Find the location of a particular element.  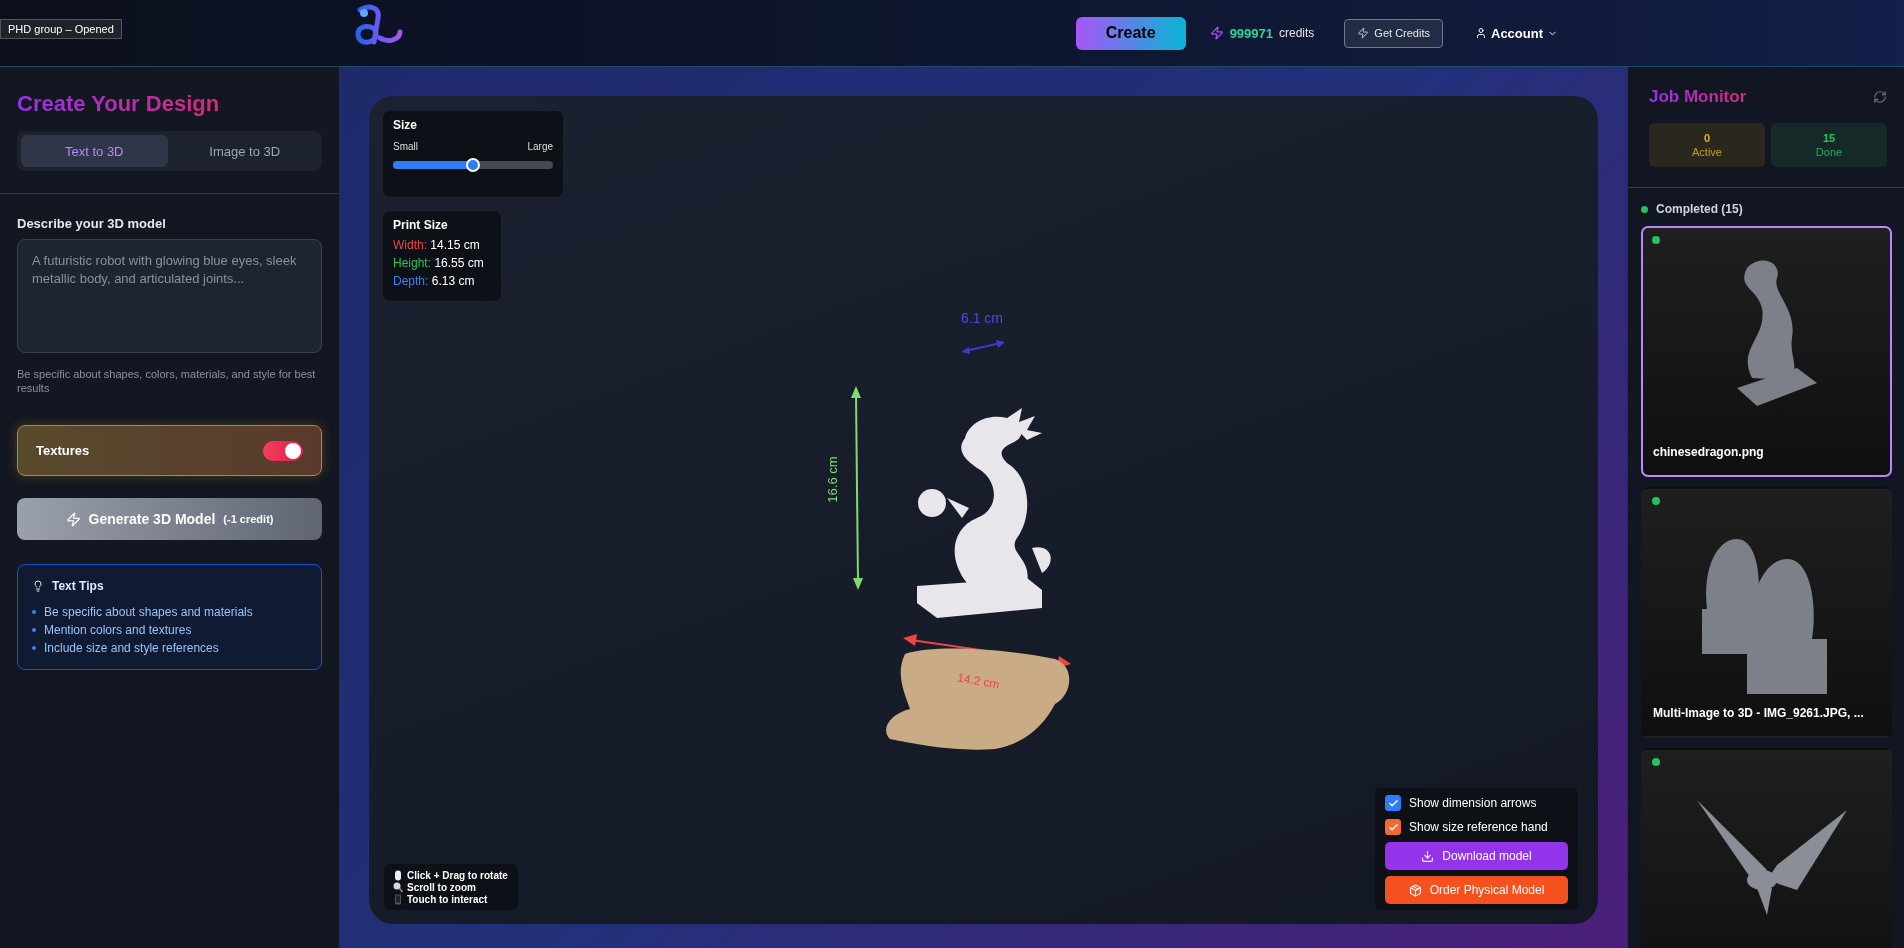

stat-label: Active is located at coordinates (1707, 152).